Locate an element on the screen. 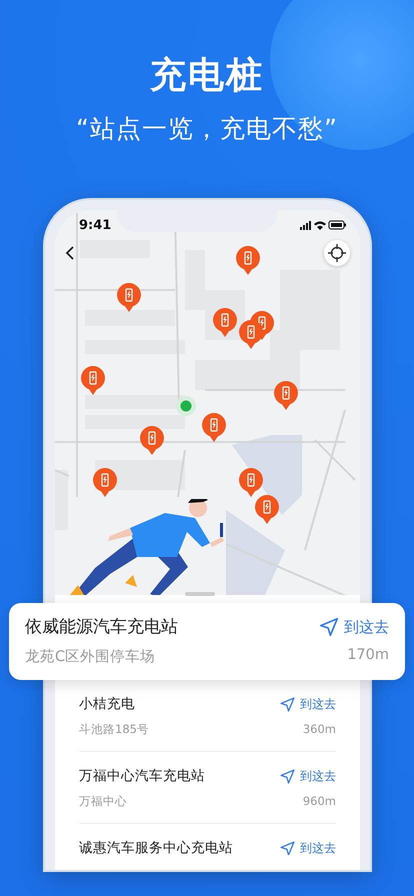 This screenshot has width=414, height=896. page-subtitle: “站点一览，充电不愁” is located at coordinates (207, 129).